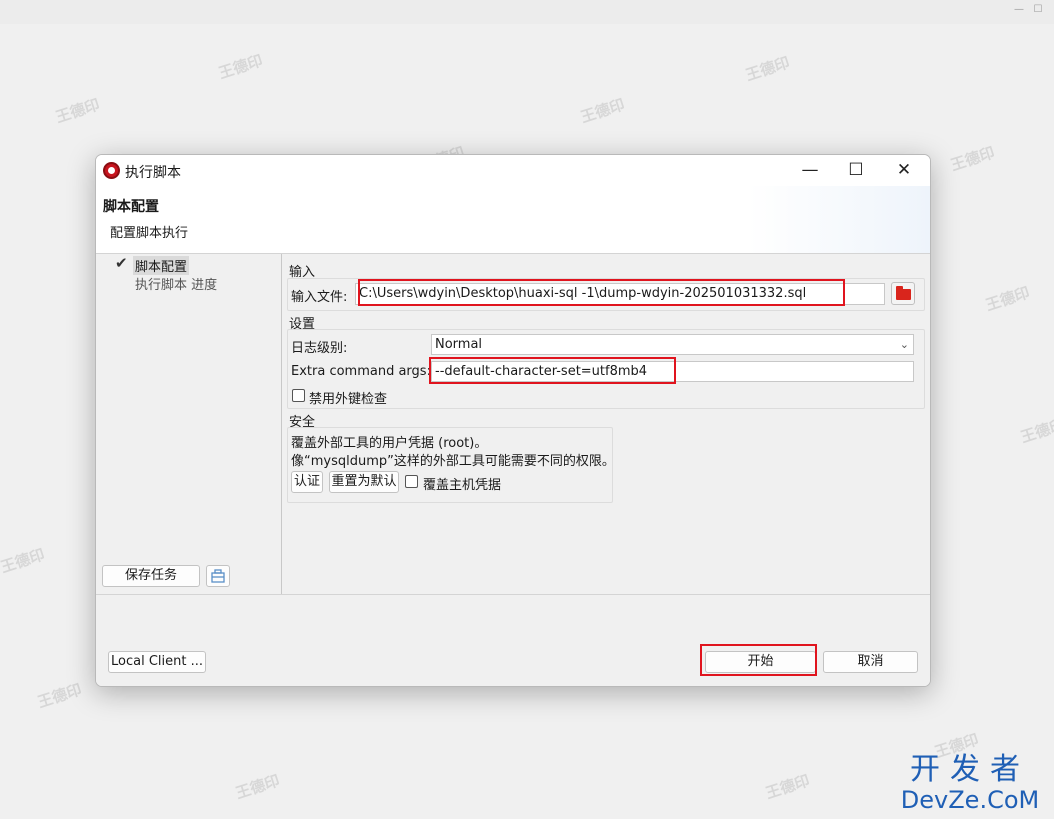  Describe the element at coordinates (319, 348) in the screenshot. I see `log-level-label: 日志级别:` at that location.